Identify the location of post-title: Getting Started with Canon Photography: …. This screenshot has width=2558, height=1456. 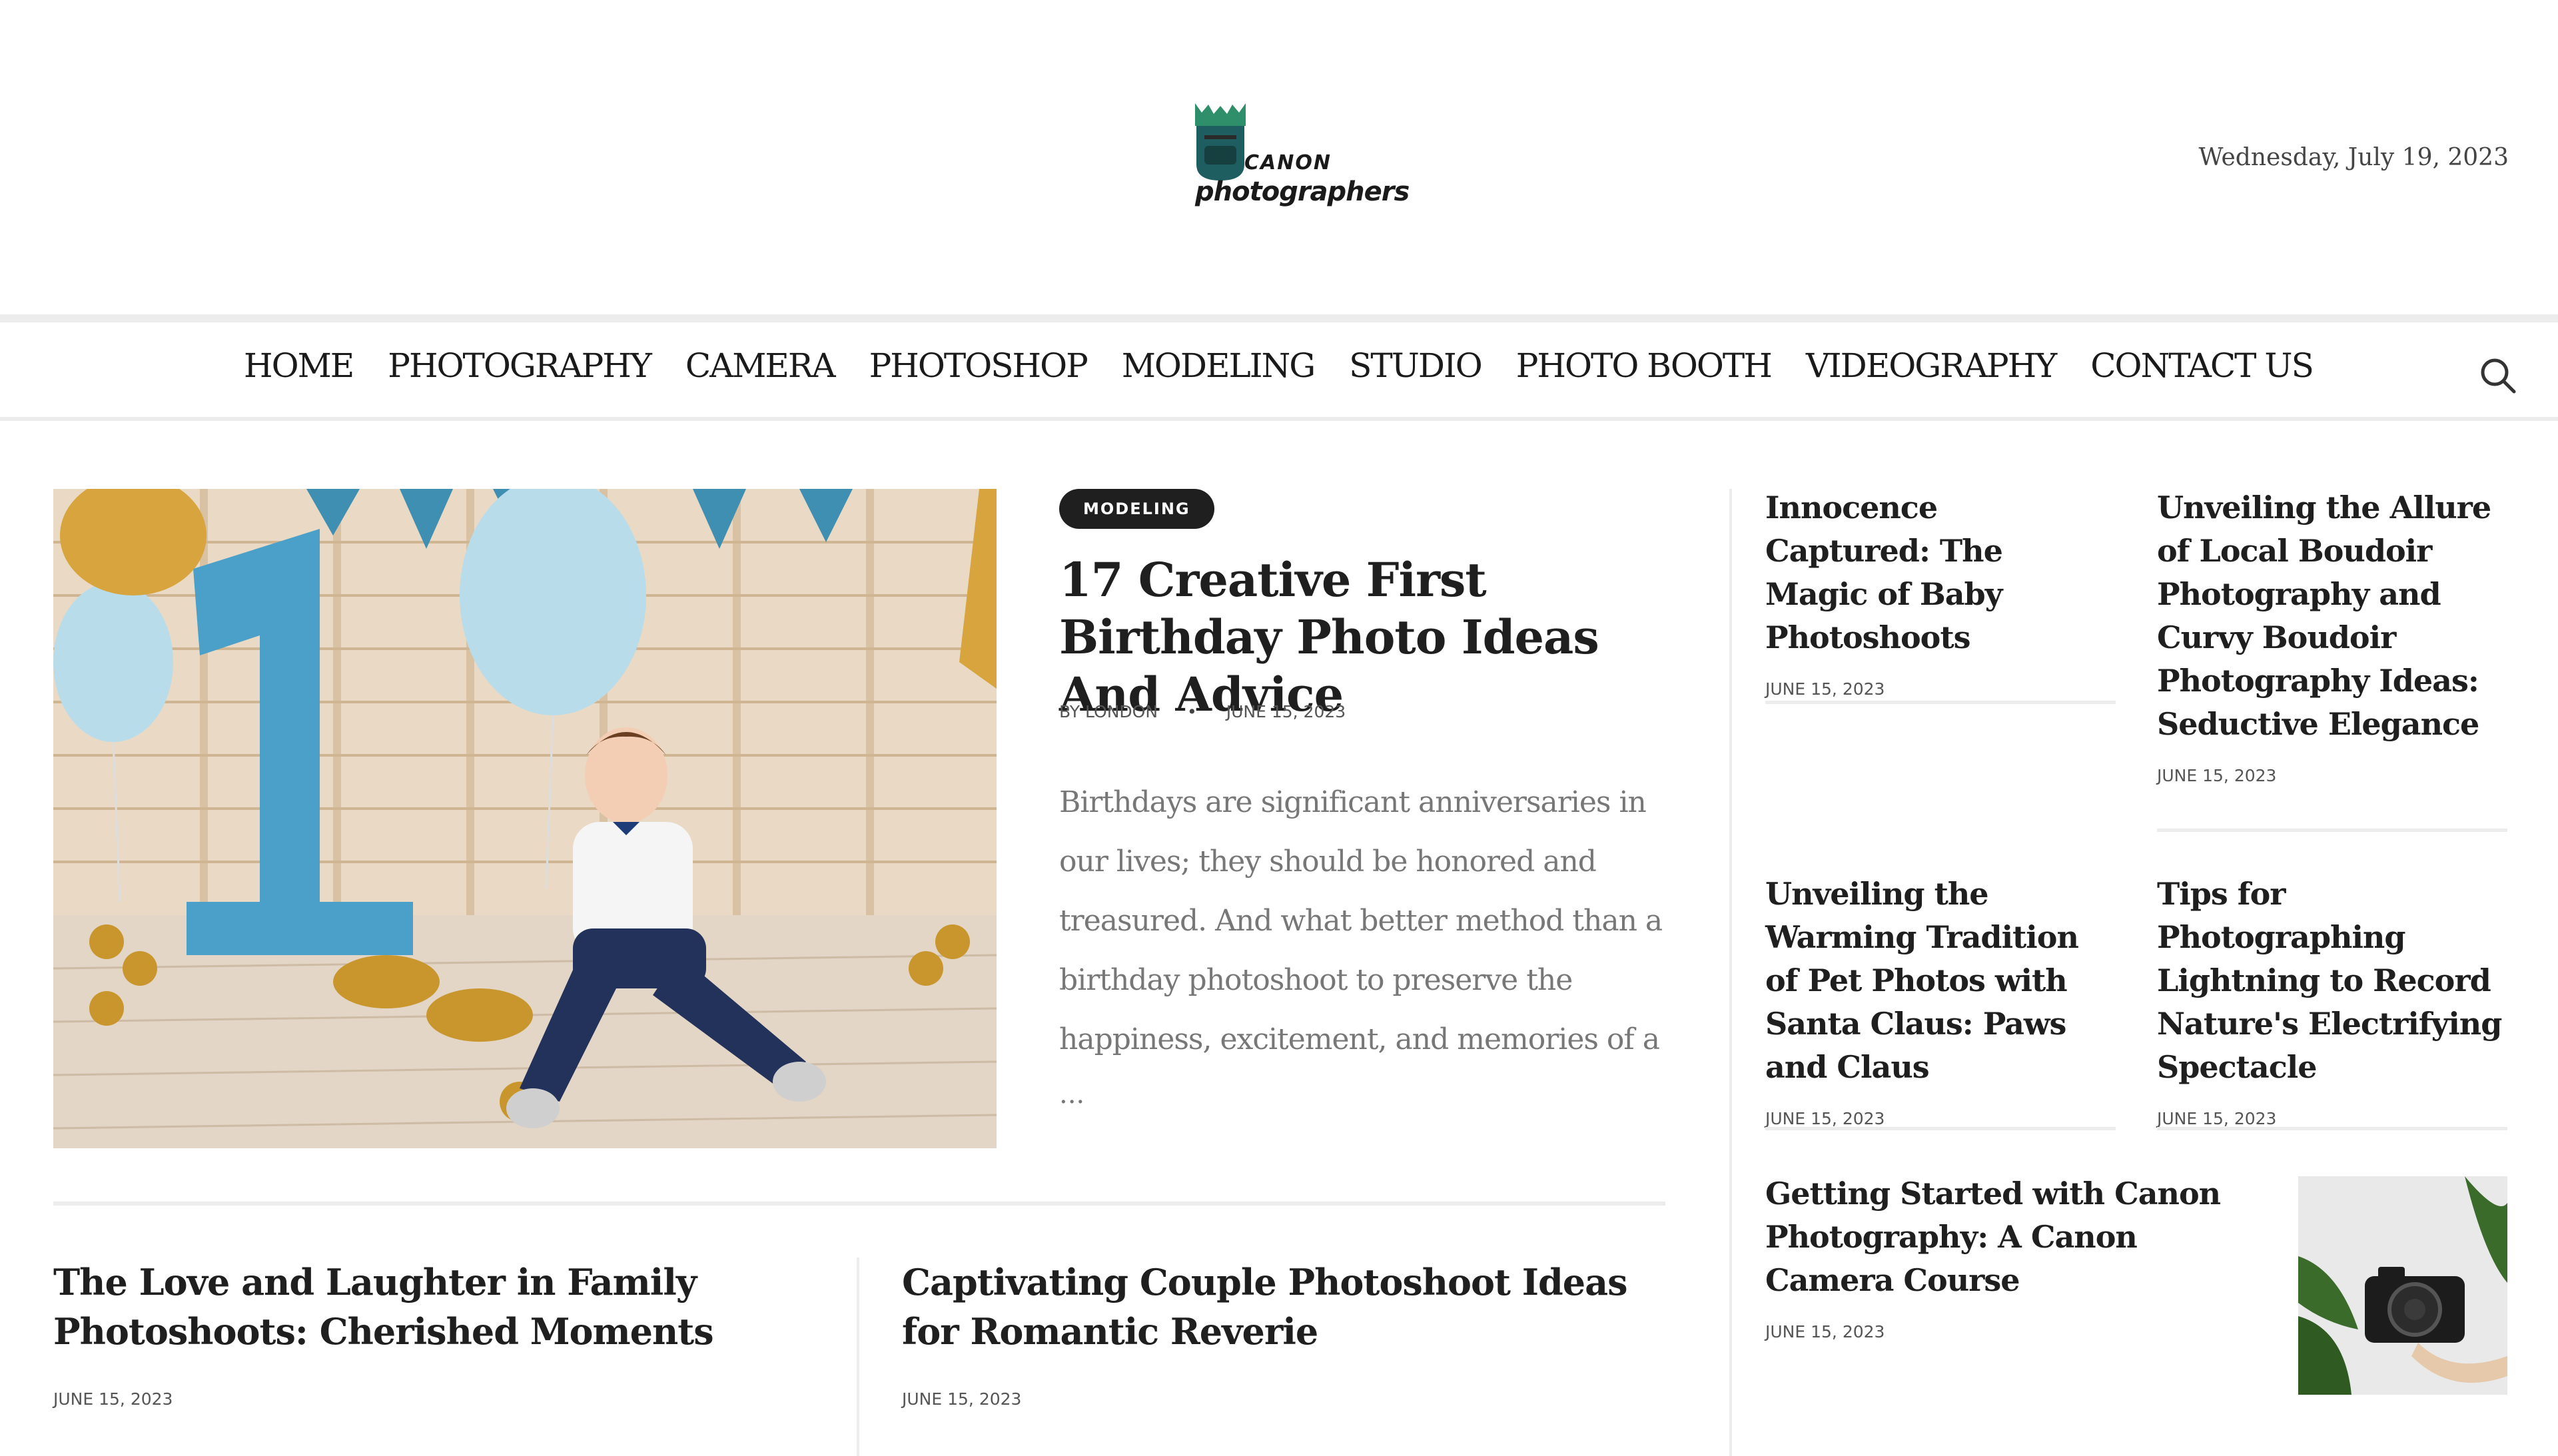
(1998, 1237).